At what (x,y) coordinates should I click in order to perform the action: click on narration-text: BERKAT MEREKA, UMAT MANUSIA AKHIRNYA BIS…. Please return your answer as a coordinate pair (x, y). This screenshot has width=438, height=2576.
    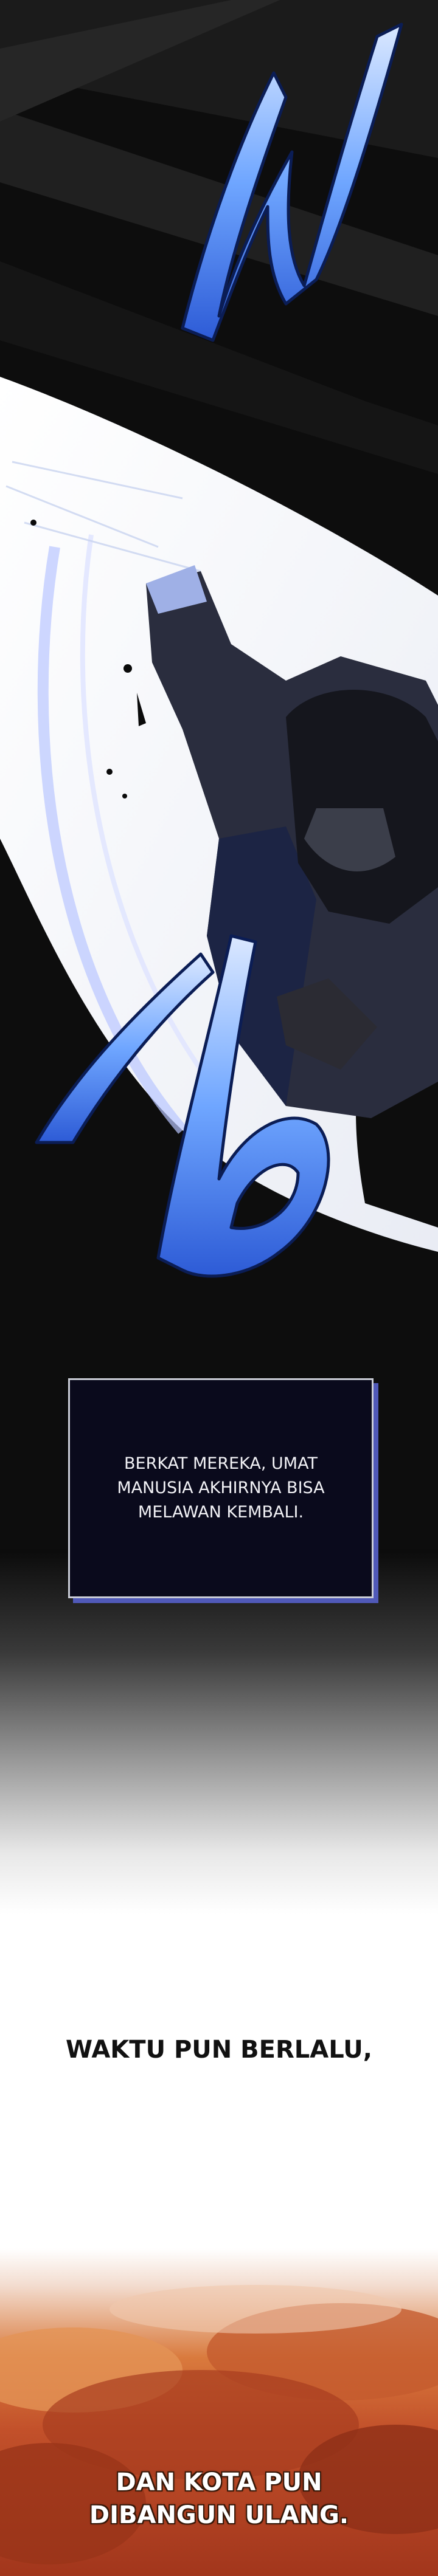
    Looking at the image, I should click on (221, 1488).